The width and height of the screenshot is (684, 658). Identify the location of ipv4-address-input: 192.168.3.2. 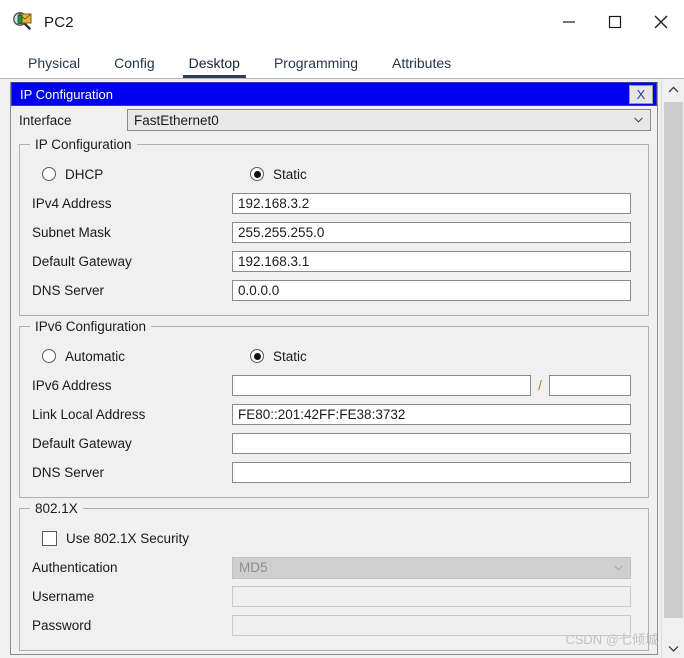
(431, 203).